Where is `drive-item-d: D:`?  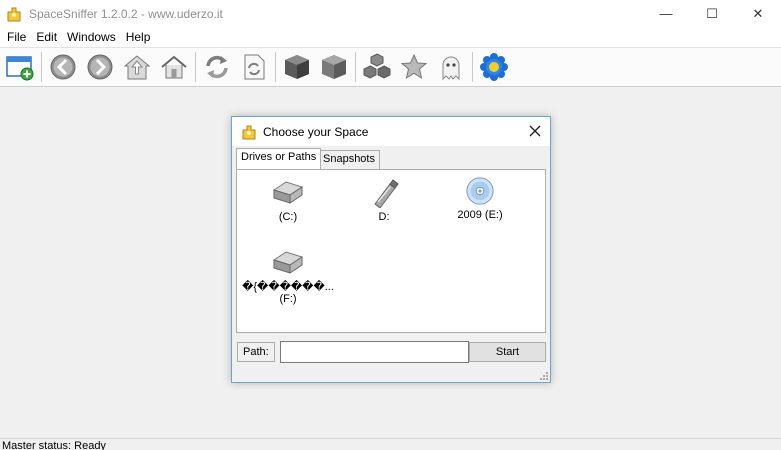 drive-item-d: D: is located at coordinates (384, 200).